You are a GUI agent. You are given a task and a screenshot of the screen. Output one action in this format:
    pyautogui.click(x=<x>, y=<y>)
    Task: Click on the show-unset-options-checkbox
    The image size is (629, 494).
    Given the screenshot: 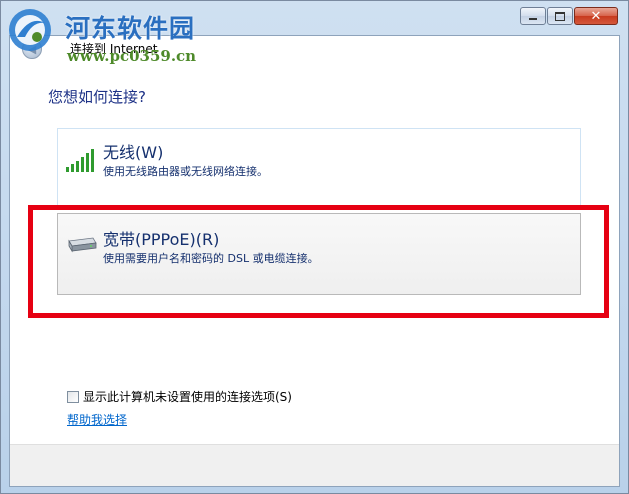 What is the action you would take?
    pyautogui.click(x=73, y=396)
    